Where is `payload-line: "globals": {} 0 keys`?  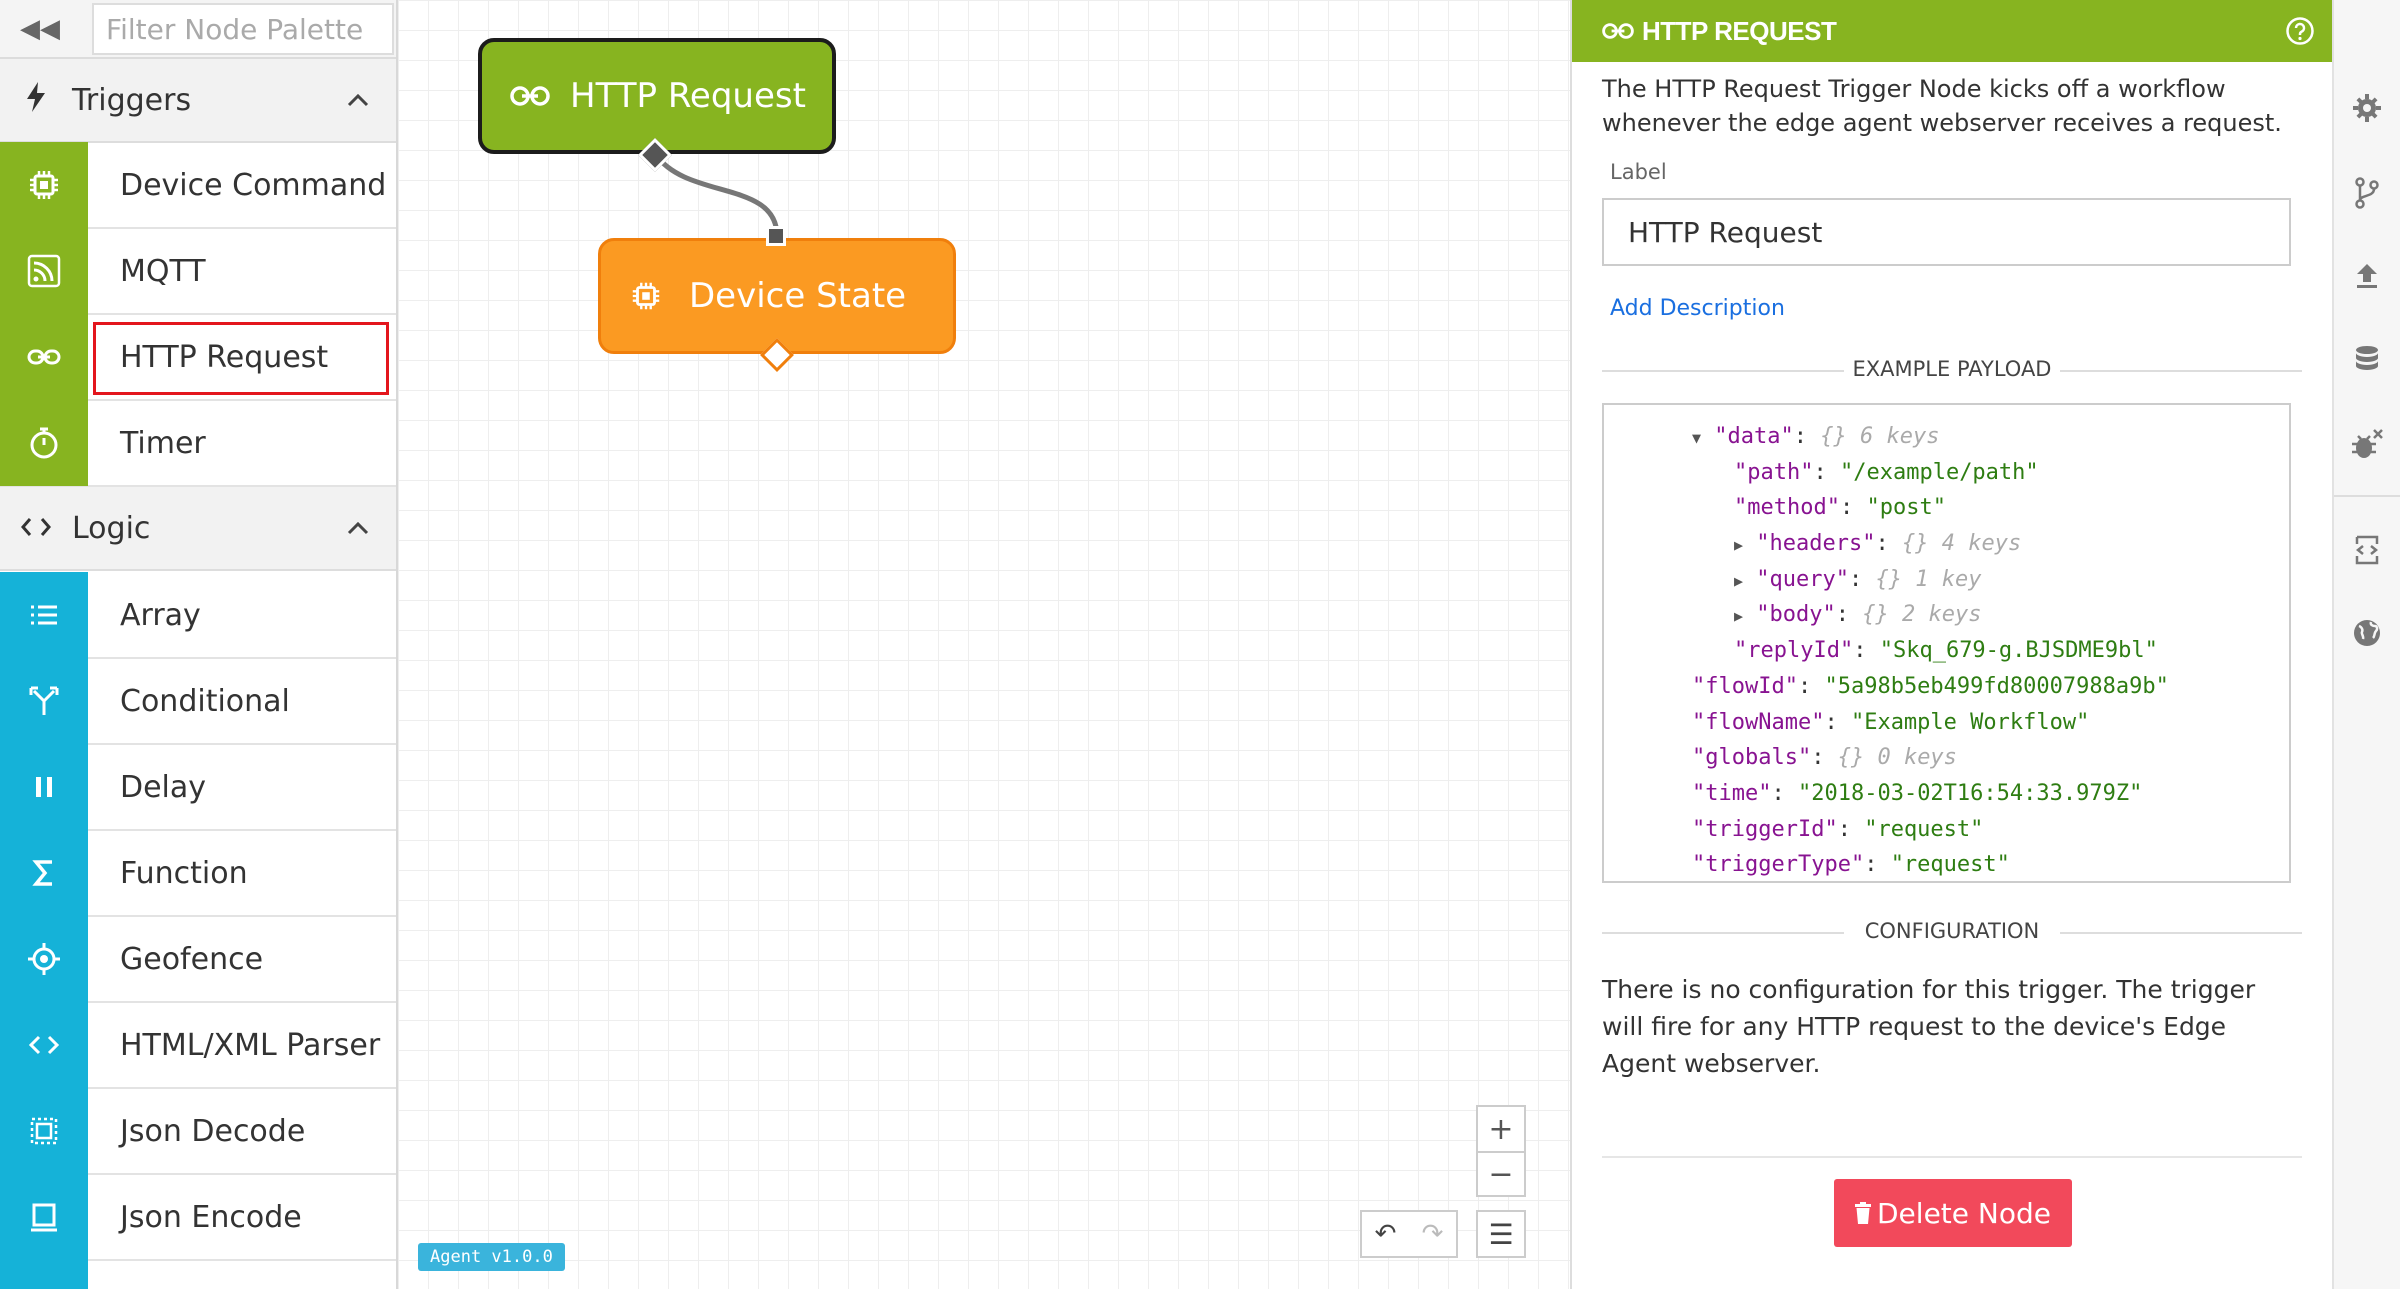
payload-line: "globals": {} 0 keys is located at coordinates (1824, 758).